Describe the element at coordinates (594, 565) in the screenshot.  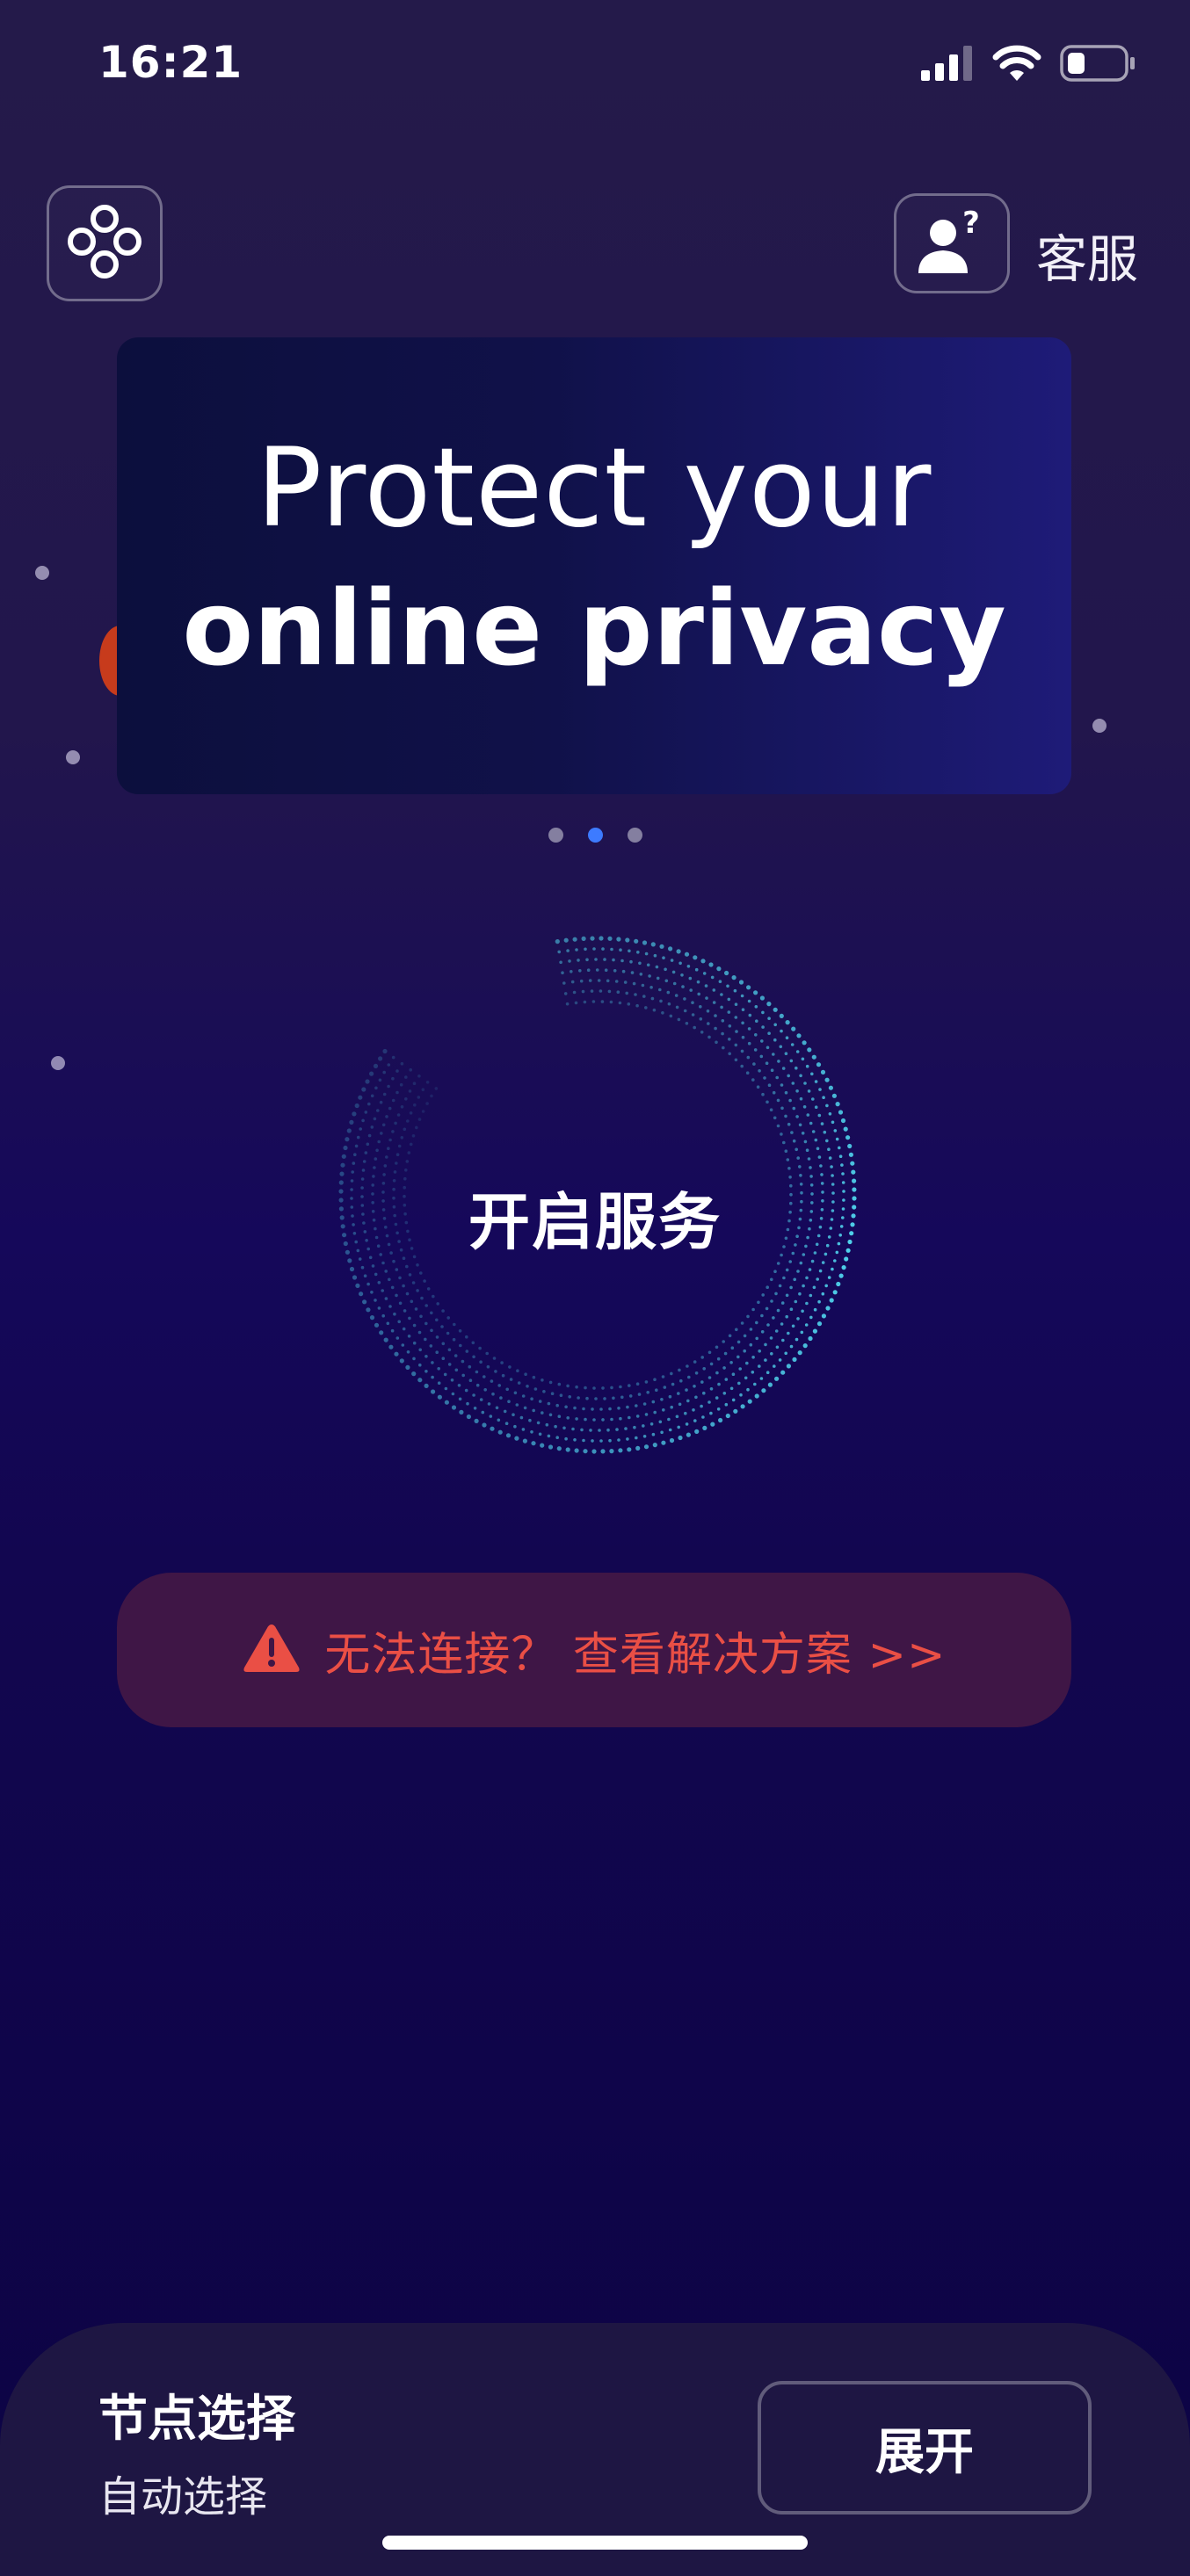
I see `promo-banner: Protect your online privacy` at that location.